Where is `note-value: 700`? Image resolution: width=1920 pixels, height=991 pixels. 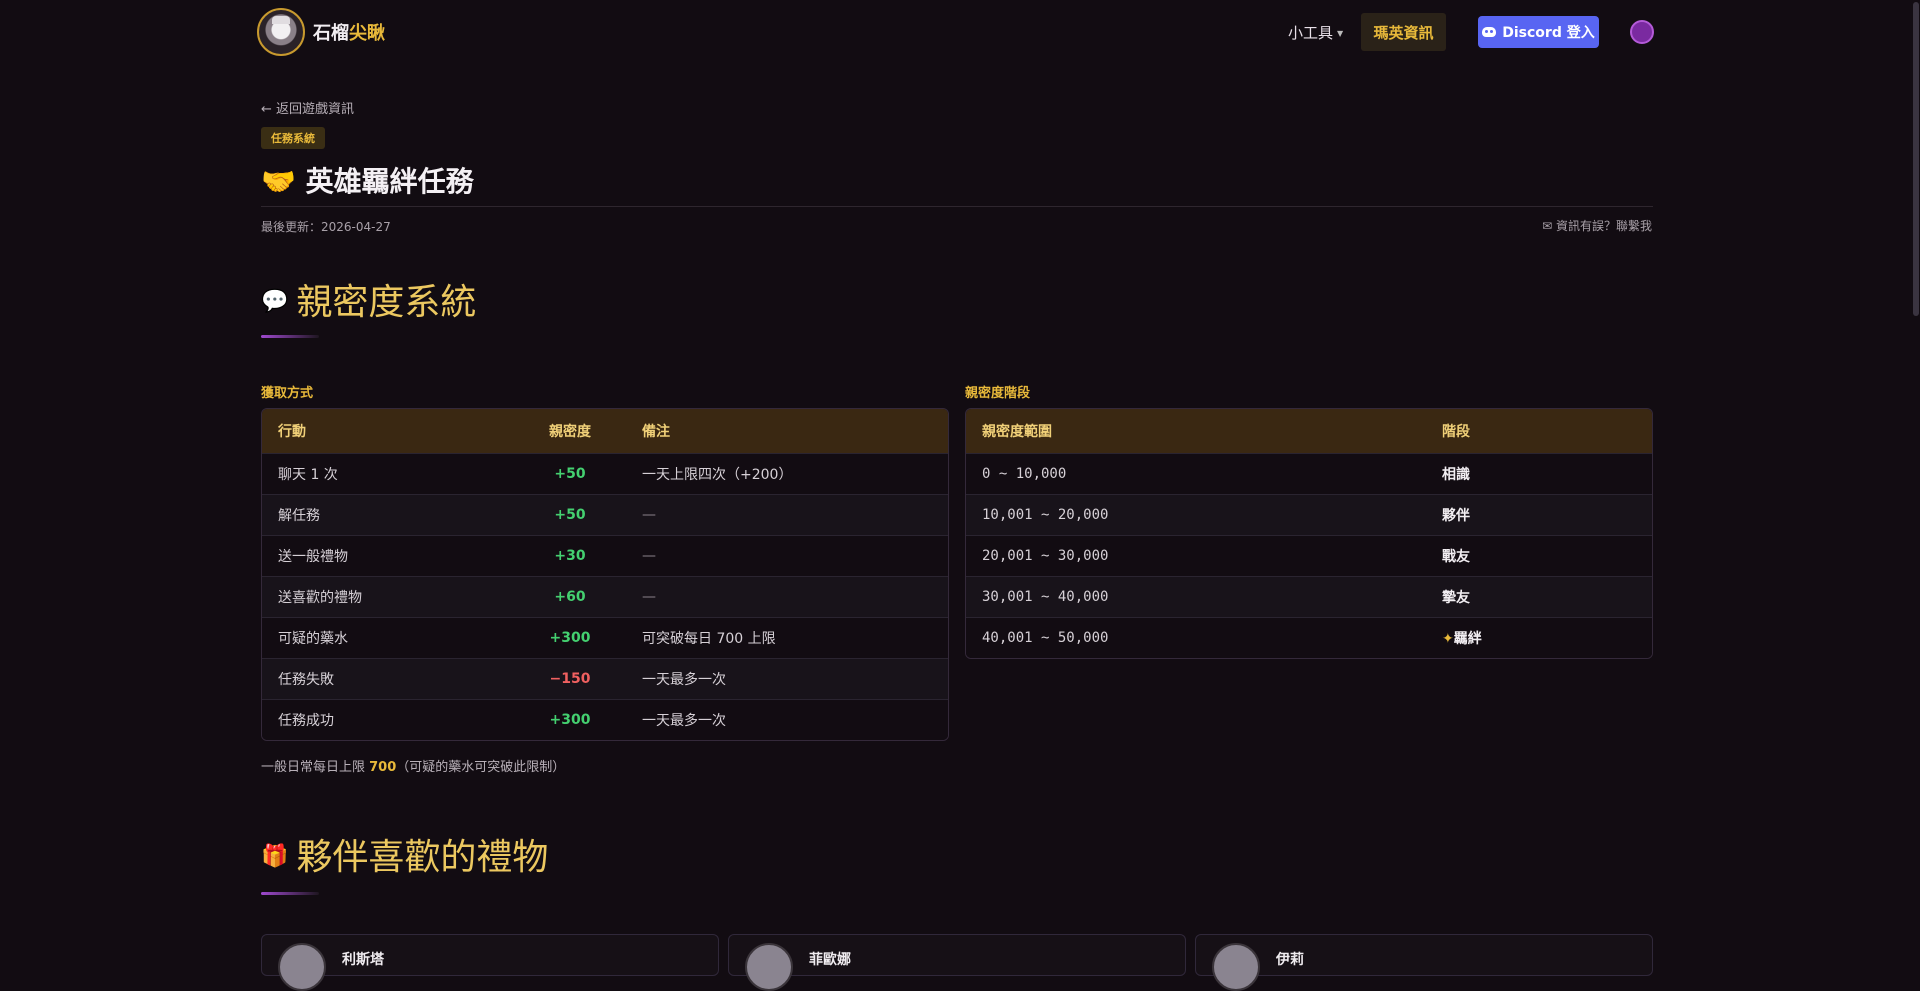 note-value: 700 is located at coordinates (383, 767).